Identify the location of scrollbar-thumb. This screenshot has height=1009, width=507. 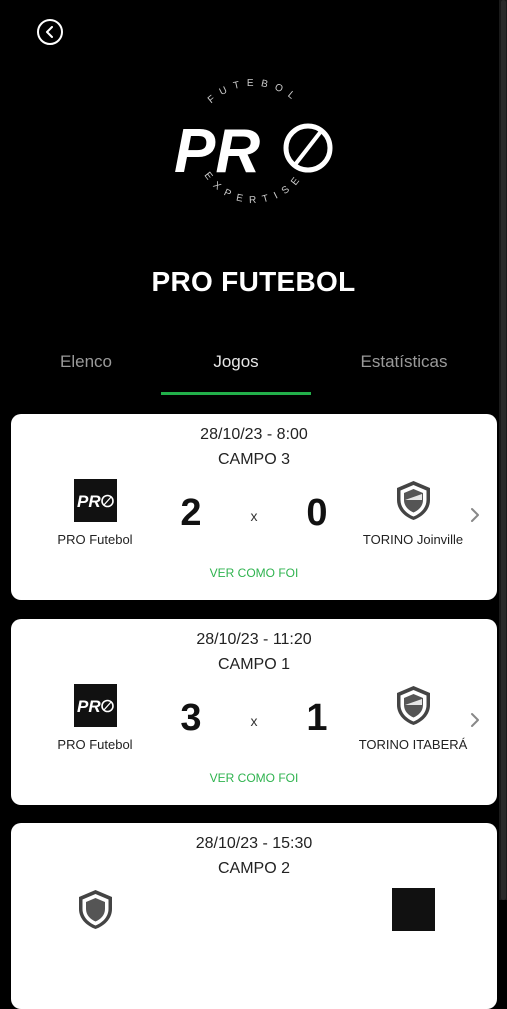
(503, 450).